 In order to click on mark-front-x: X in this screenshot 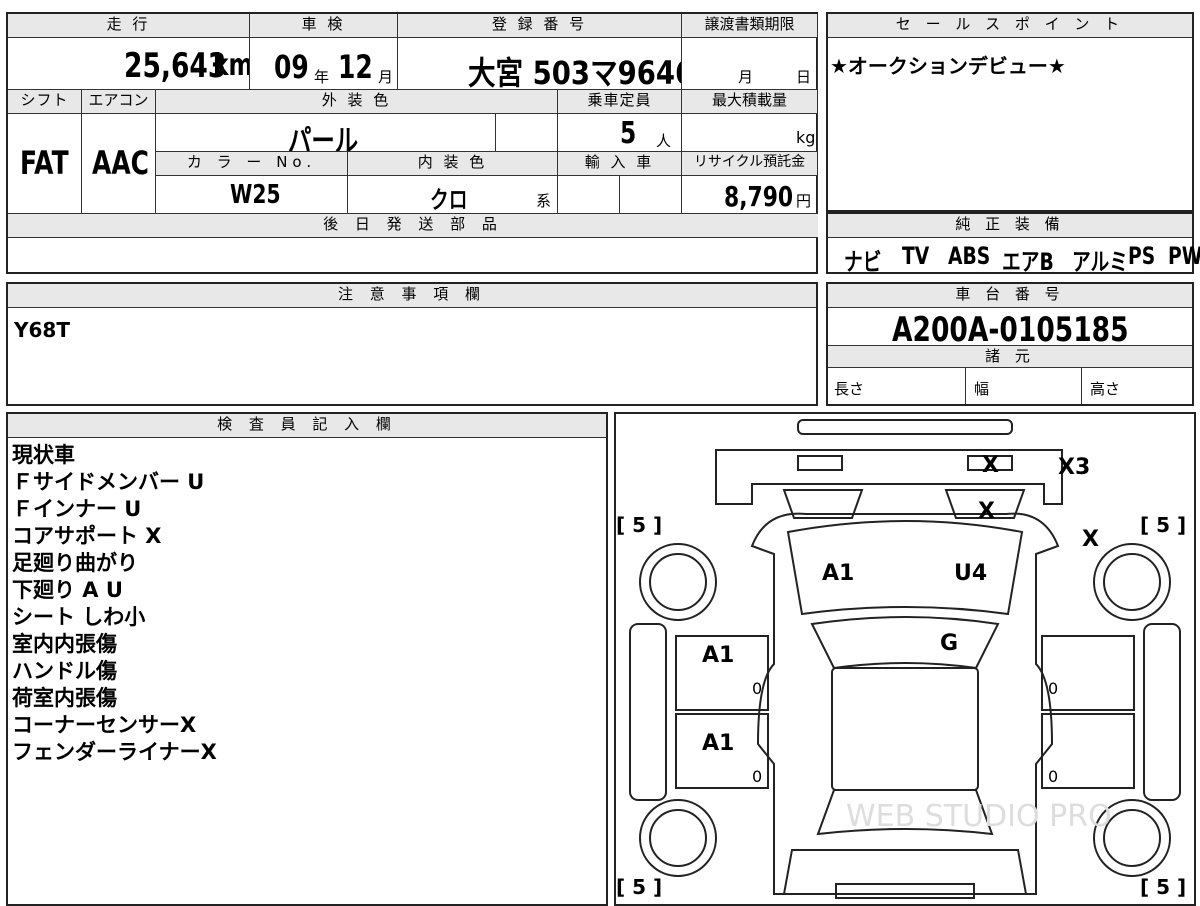, I will do `click(990, 465)`.